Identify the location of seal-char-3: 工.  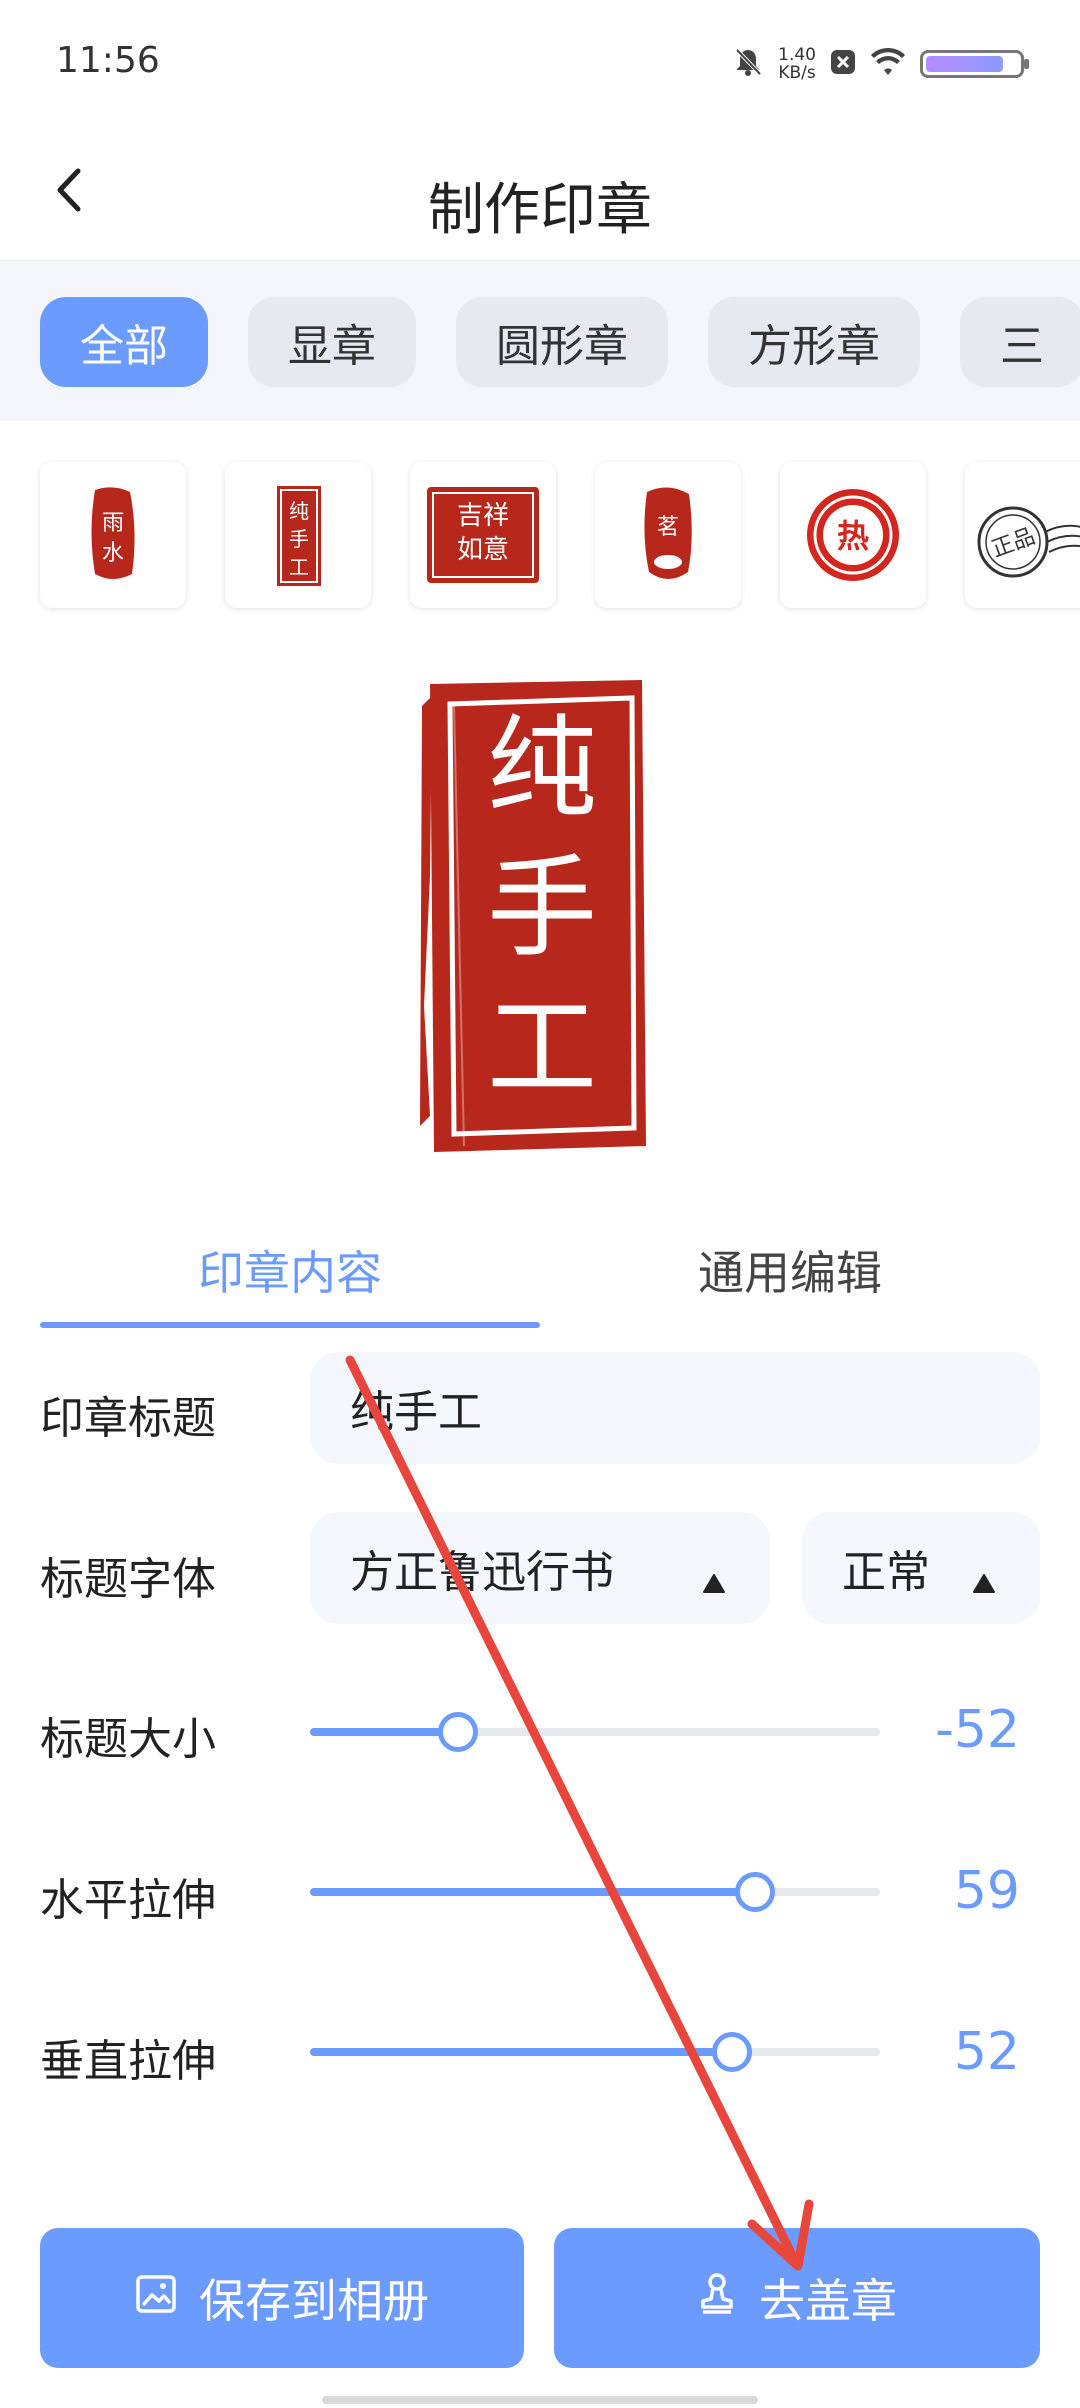
(542, 1048).